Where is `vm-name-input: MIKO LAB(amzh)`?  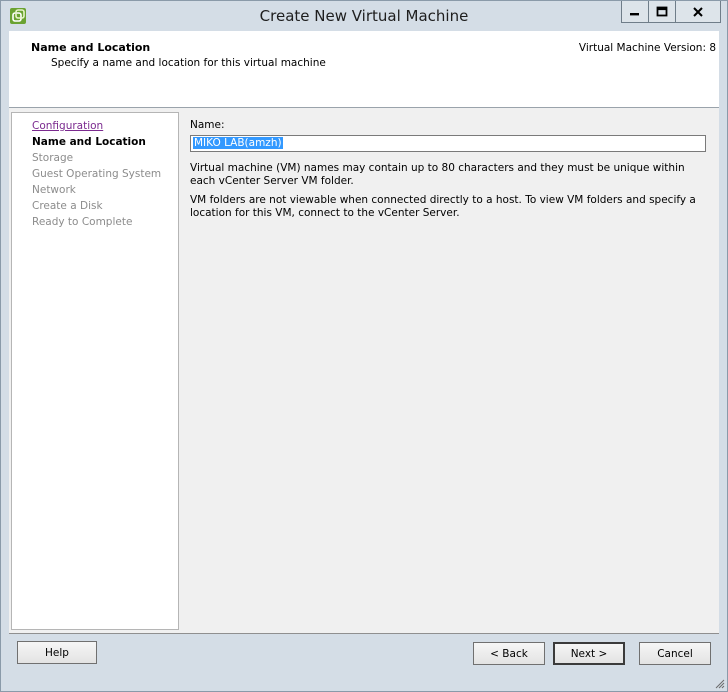
vm-name-input: MIKO LAB(amzh) is located at coordinates (448, 143).